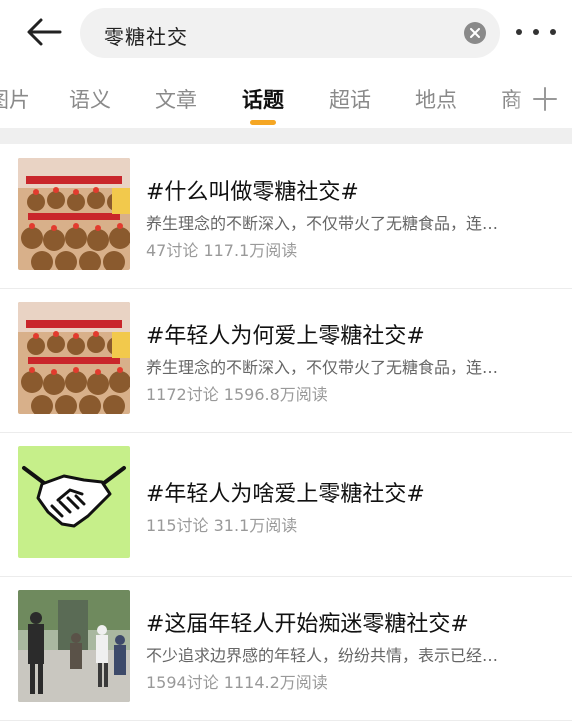 The height and width of the screenshot is (726, 572). I want to click on topic-stats: 1172讨论 1596.8万阅读, so click(237, 394).